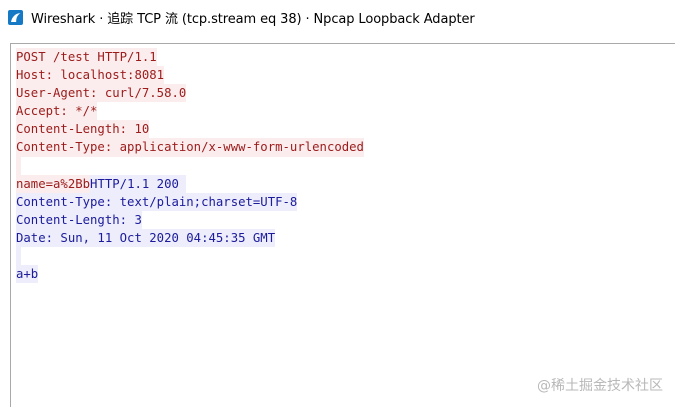 The width and height of the screenshot is (675, 407). What do you see at coordinates (157, 201) in the screenshot?
I see `response-header-text: Content-Type: text/plain;charset=UTF-8` at bounding box center [157, 201].